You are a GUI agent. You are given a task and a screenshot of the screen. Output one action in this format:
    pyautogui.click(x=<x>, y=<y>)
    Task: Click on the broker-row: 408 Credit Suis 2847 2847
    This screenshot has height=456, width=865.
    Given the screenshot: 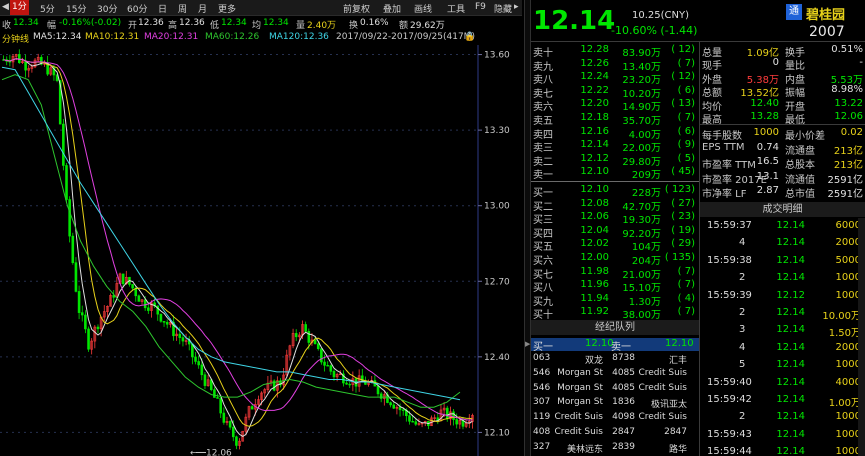 What is the action you would take?
    pyautogui.click(x=615, y=433)
    